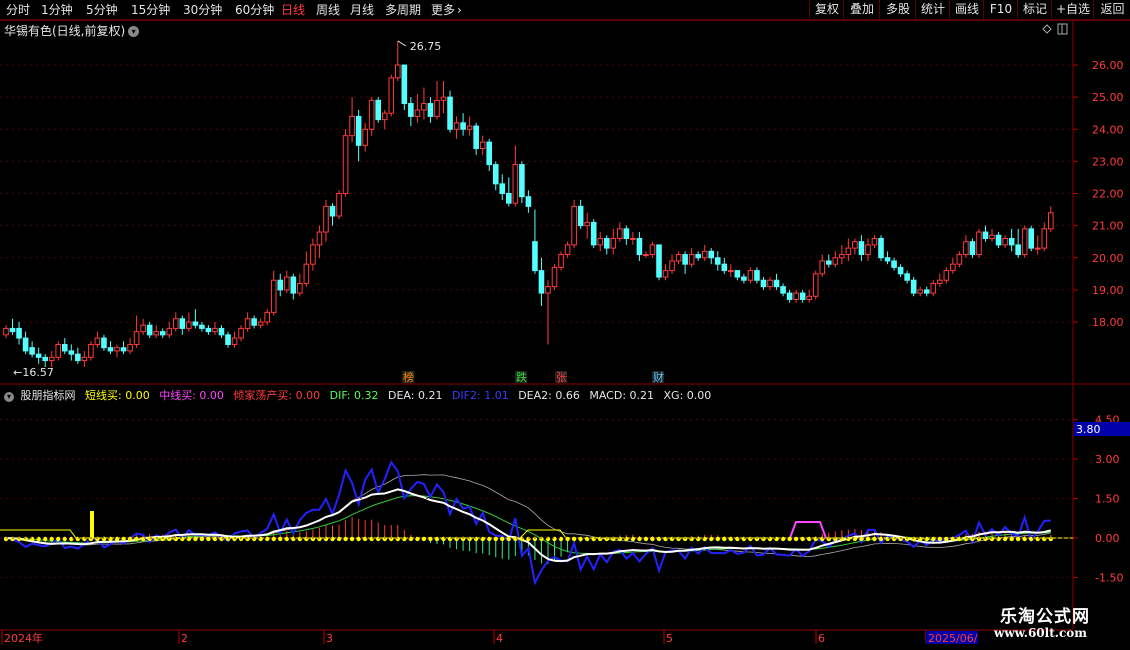 Image resolution: width=1130 pixels, height=650 pixels. Describe the element at coordinates (480, 395) in the screenshot. I see `legend-dif2: DIF2: 1.01` at that location.